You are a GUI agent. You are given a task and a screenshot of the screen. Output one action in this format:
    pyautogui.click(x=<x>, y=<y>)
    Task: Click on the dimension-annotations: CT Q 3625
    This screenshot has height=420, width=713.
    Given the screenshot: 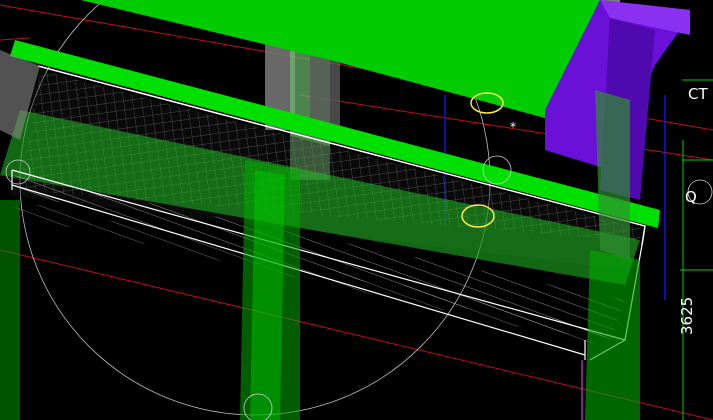 What is the action you would take?
    pyautogui.click(x=695, y=249)
    